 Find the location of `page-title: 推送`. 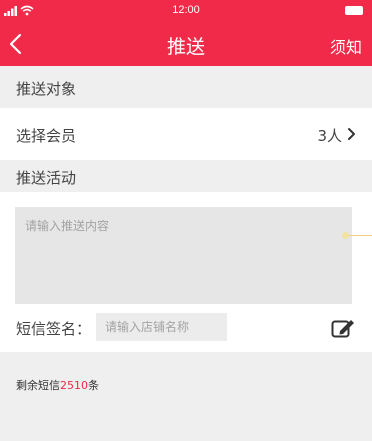

page-title: 推送 is located at coordinates (185, 47).